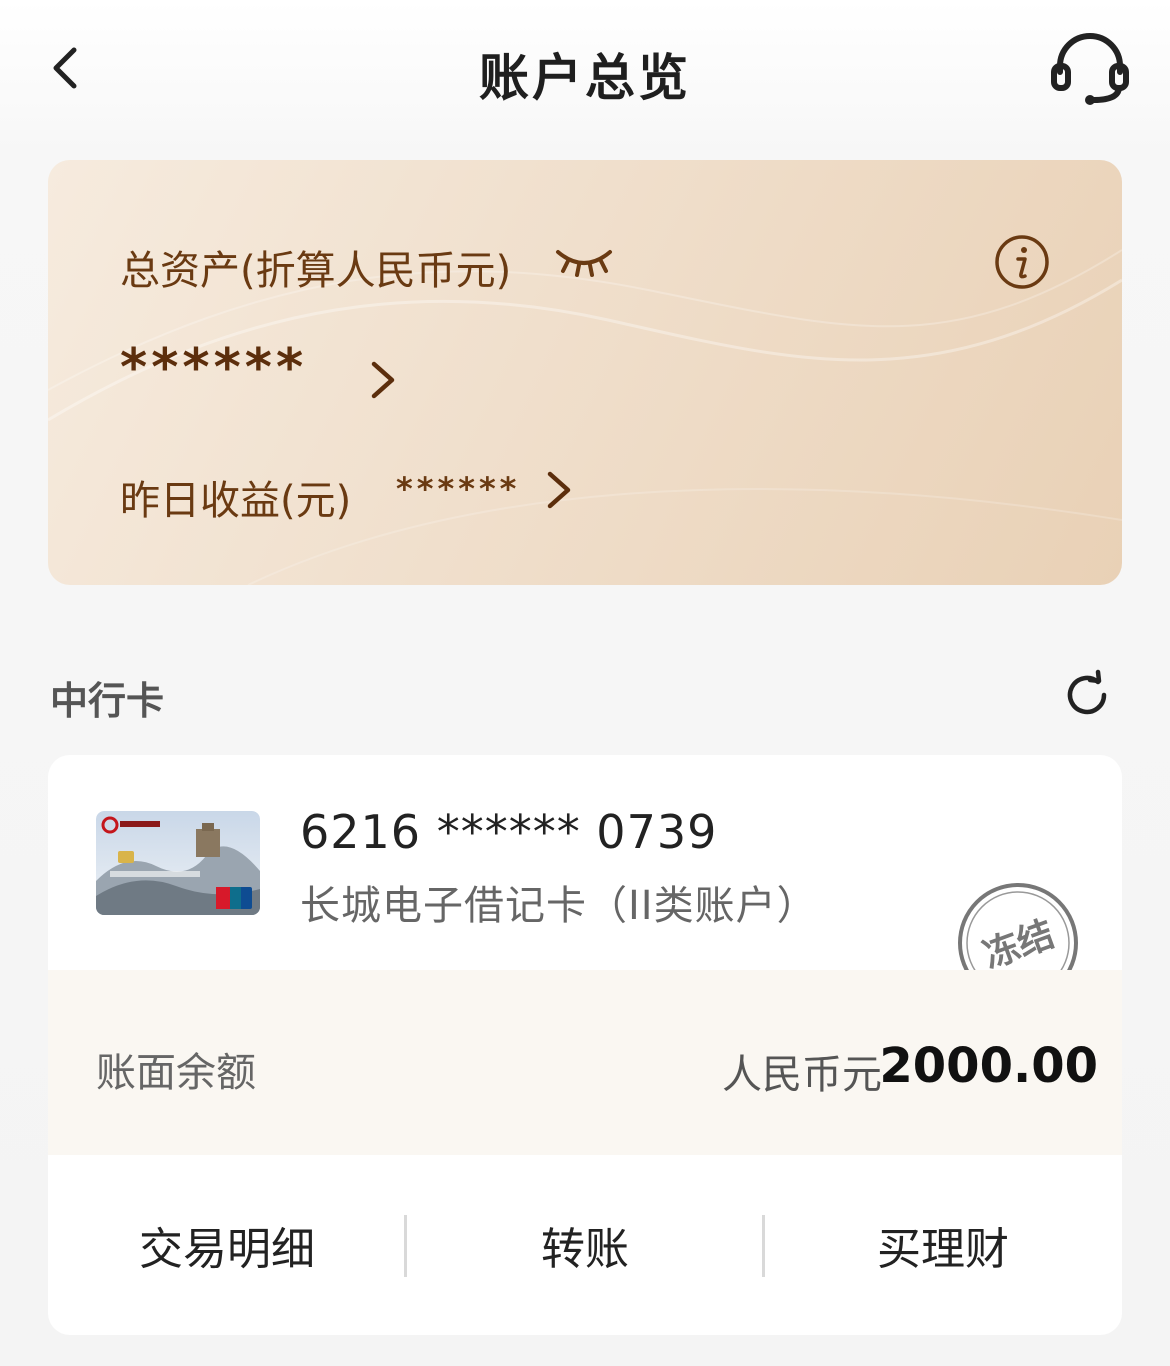  What do you see at coordinates (176, 1073) in the screenshot?
I see `balance-label: 账面余额` at bounding box center [176, 1073].